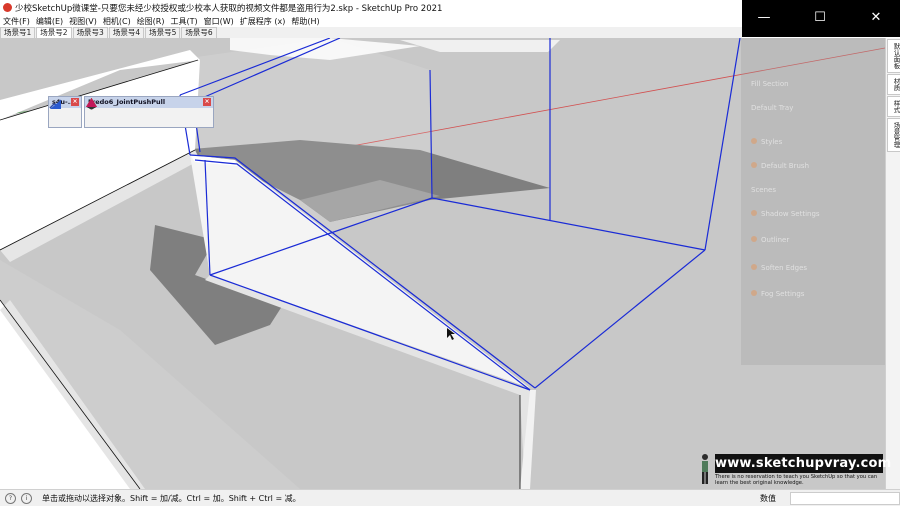  Describe the element at coordinates (893, 56) in the screenshot. I see `tray-tab-default: 默认面板` at that location.